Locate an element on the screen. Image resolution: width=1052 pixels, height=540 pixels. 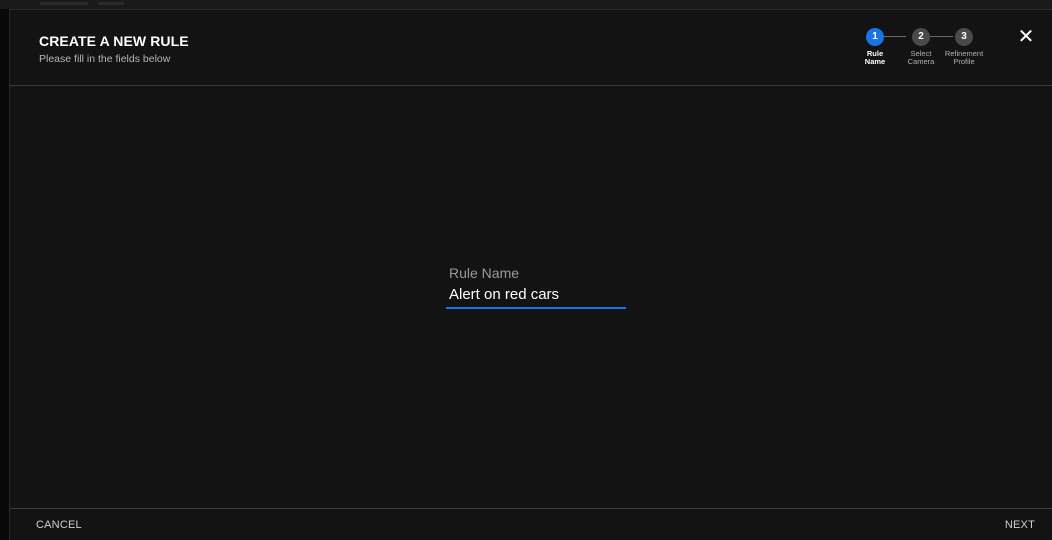
close-button: ✕ is located at coordinates (1026, 37).